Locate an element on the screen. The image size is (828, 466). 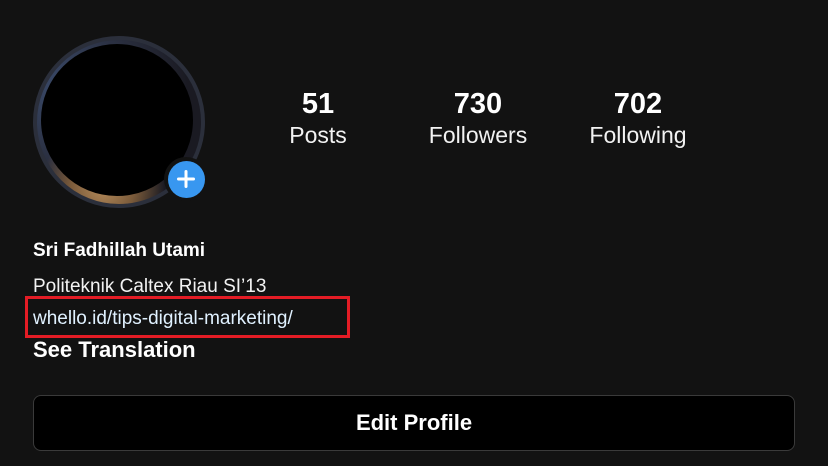
edit-profile-button: Edit Profile is located at coordinates (414, 423).